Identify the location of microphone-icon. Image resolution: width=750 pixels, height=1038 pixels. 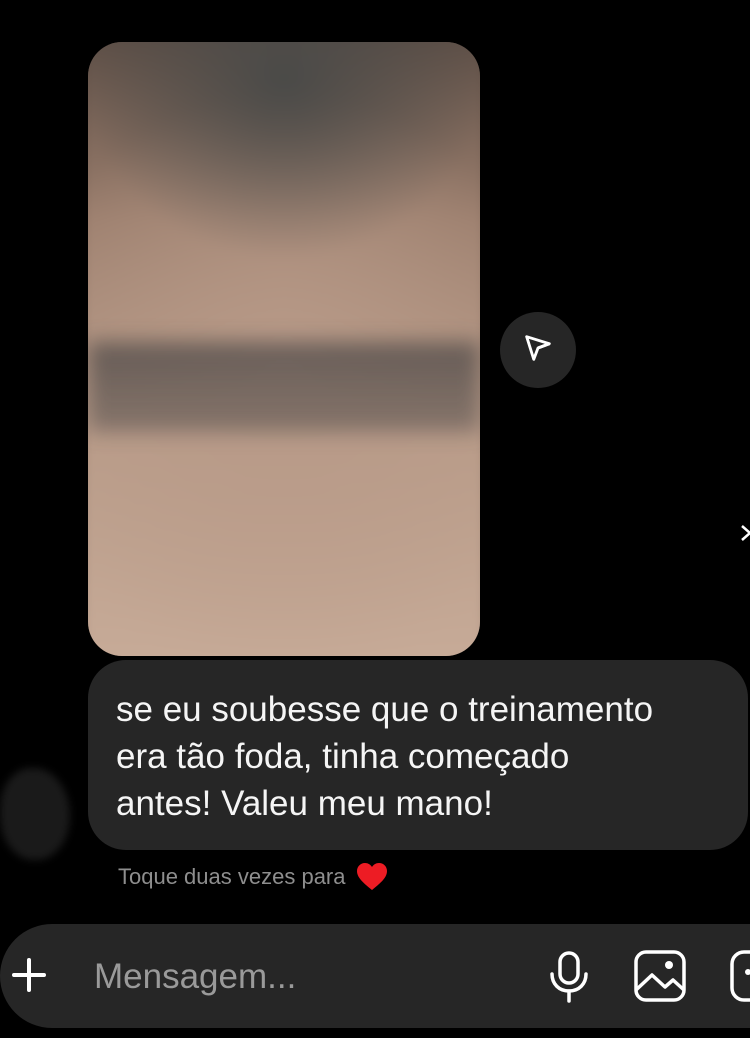
(569, 977).